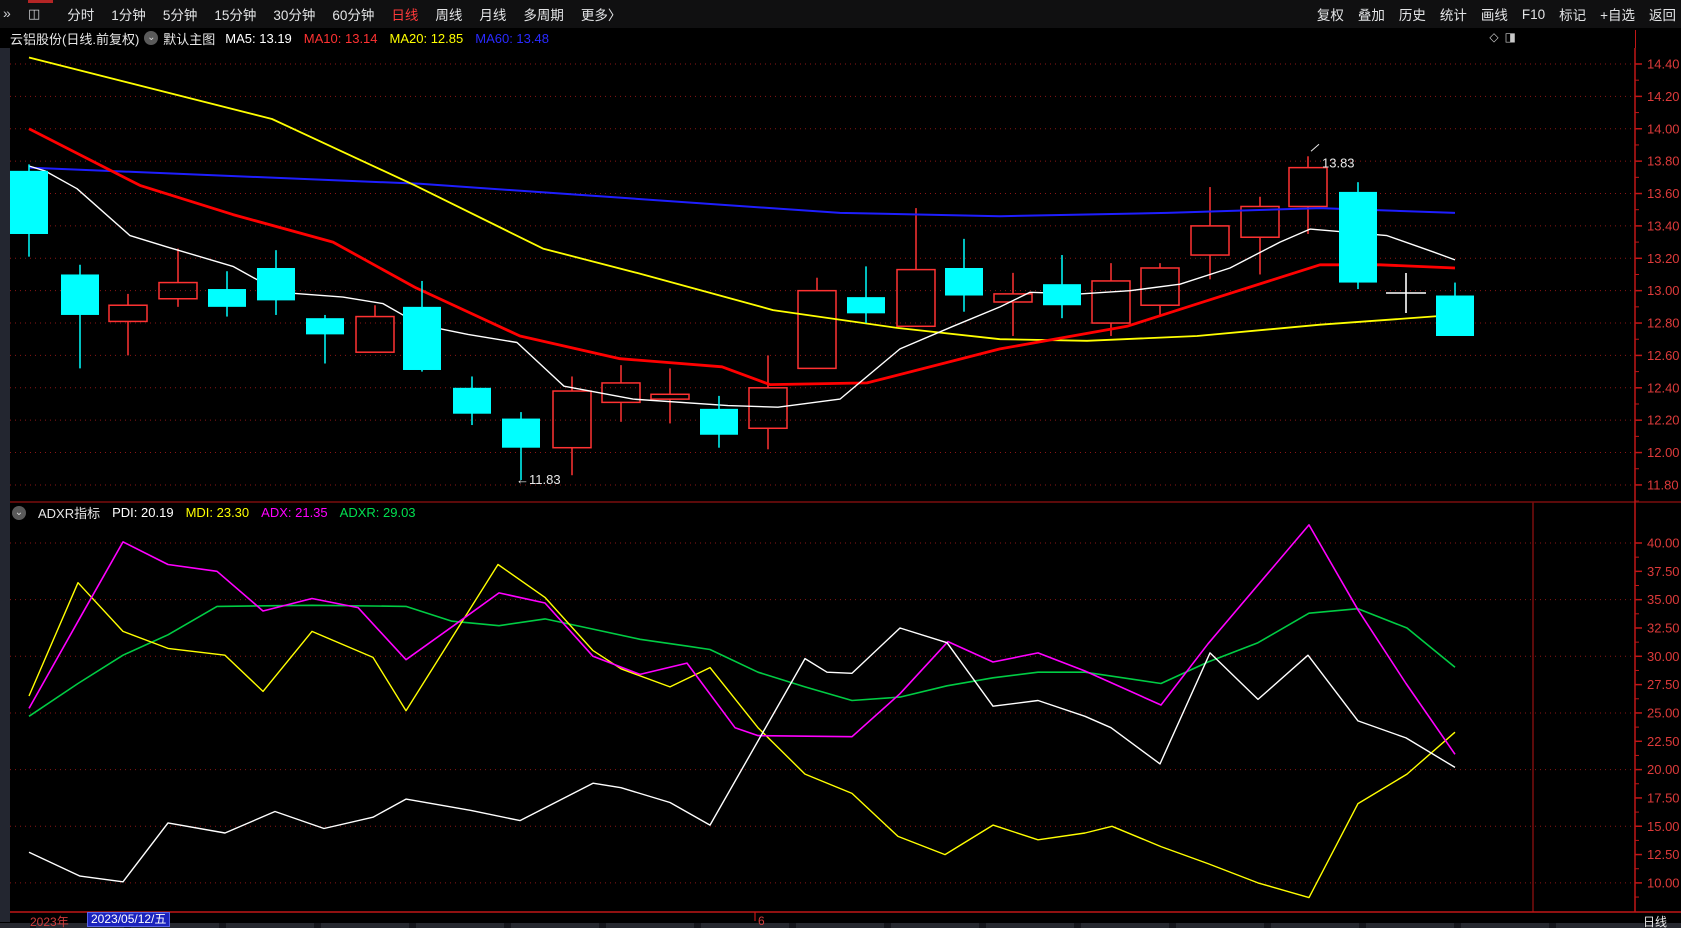  I want to click on toolbar-actions: 复权 叠加 历史 统计 画线 F10 标记 +自选 返回, so click(1496, 14).